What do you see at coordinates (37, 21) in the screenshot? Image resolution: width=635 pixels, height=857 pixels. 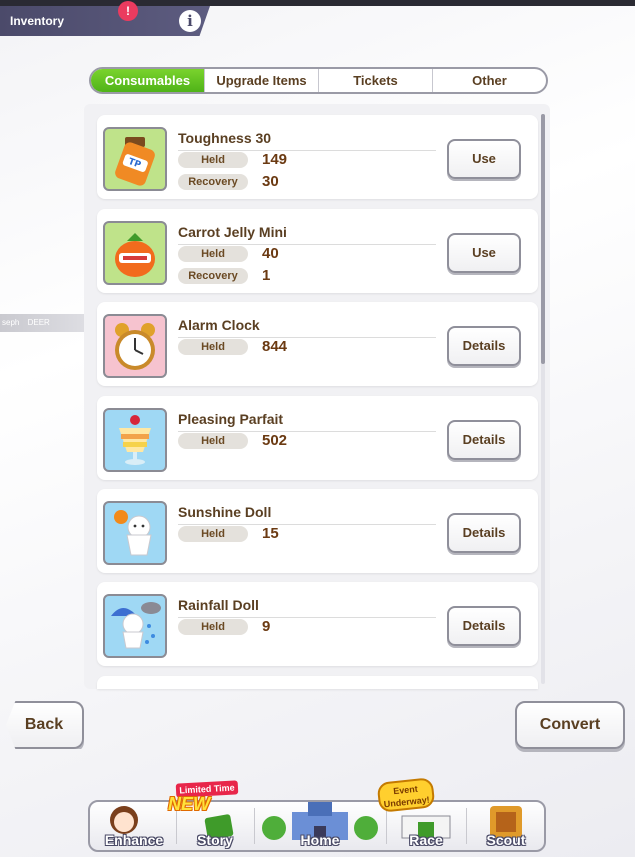 I see `page-title: Inventory` at bounding box center [37, 21].